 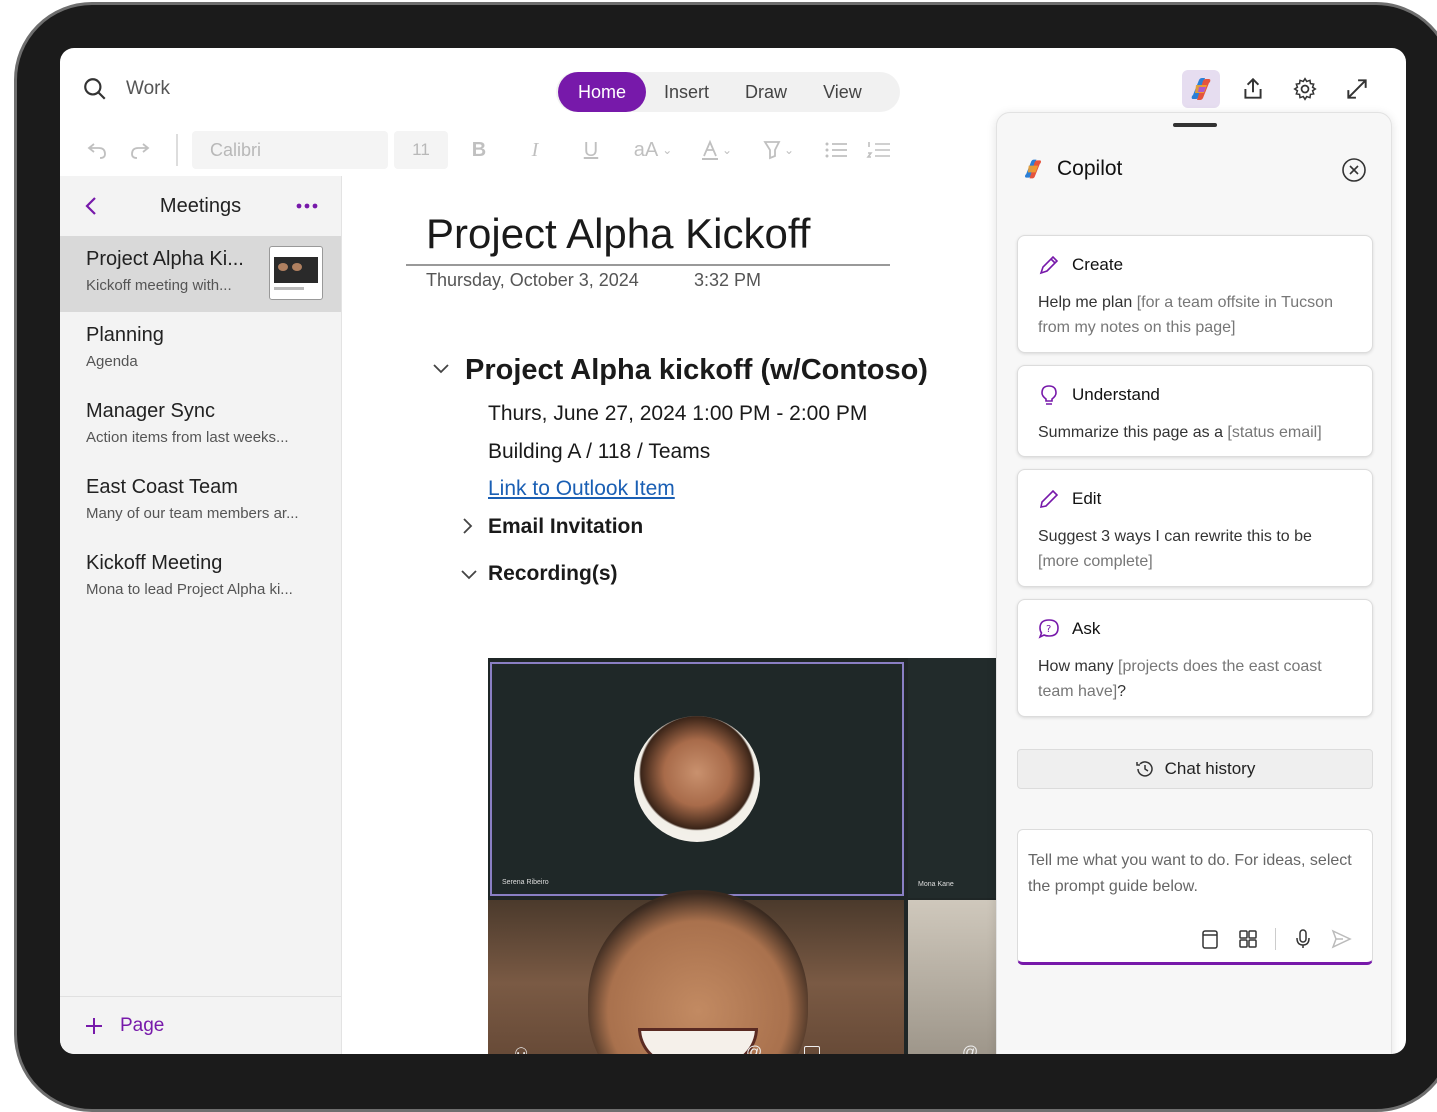 I want to click on highlight-button: ⌄, so click(x=777, y=150).